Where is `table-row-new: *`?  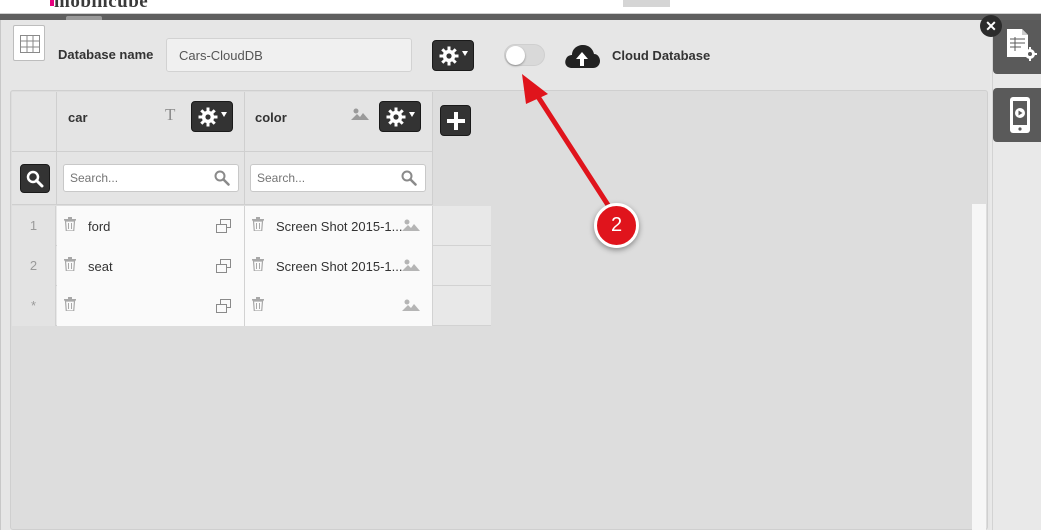 table-row-new: * is located at coordinates (251, 306).